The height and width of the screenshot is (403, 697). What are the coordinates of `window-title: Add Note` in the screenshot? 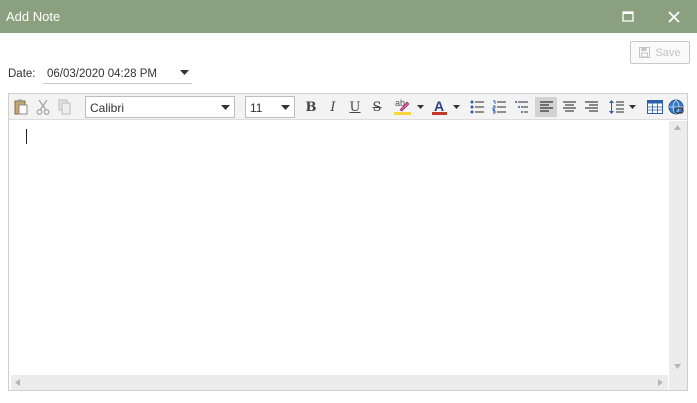 It's located at (33, 16).